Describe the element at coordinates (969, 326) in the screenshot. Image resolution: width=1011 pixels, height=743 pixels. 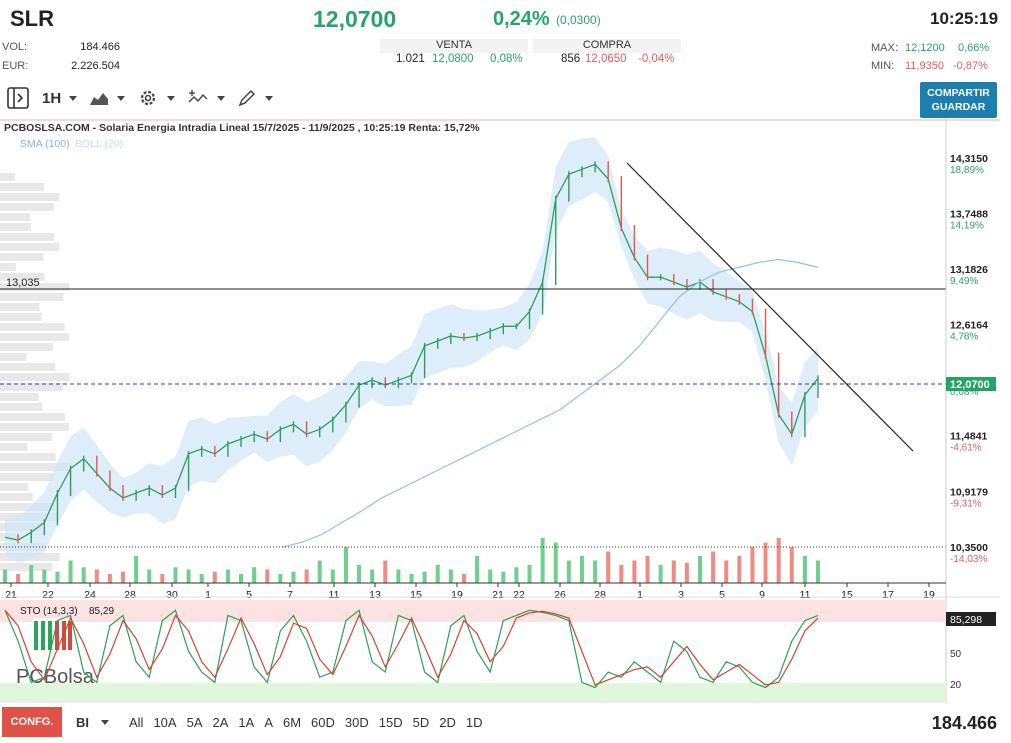
I see `y-tick-label: 12,6164` at that location.